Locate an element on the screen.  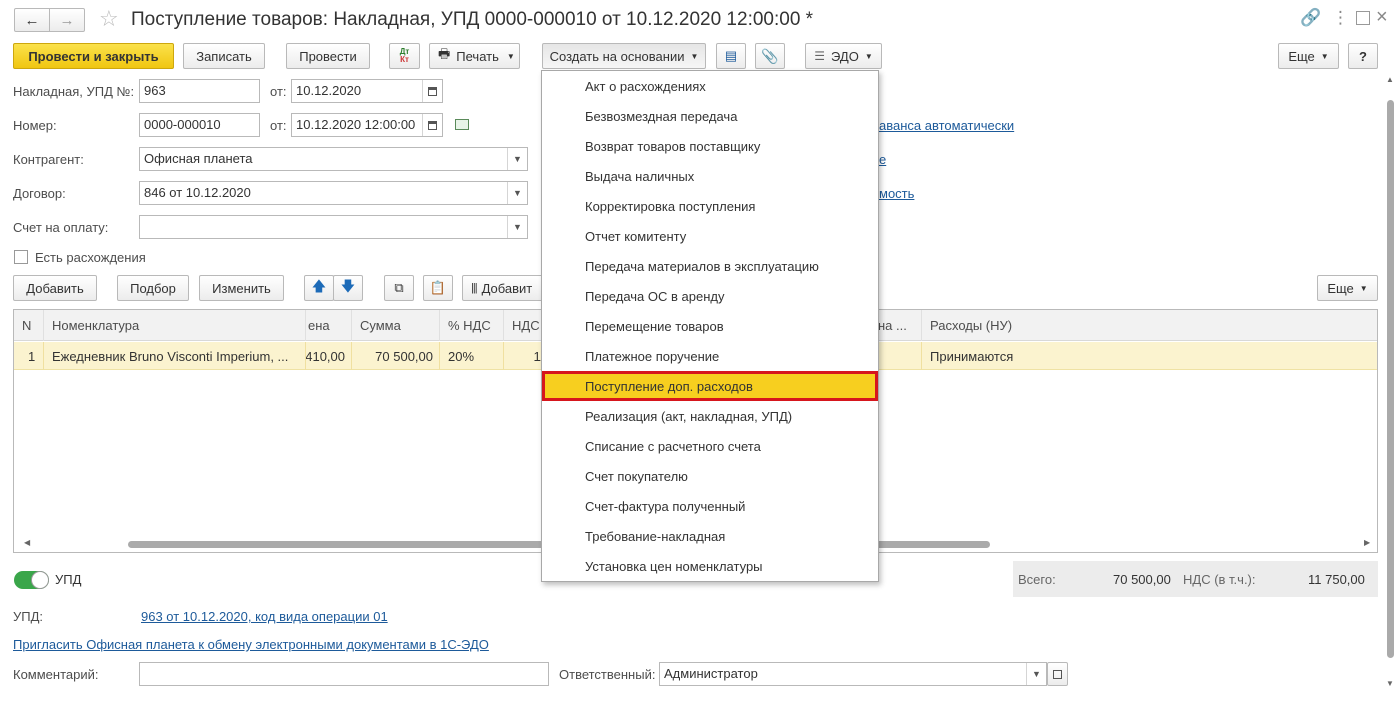
arrow-up-icon: 🡅 is located at coordinates (319, 286).